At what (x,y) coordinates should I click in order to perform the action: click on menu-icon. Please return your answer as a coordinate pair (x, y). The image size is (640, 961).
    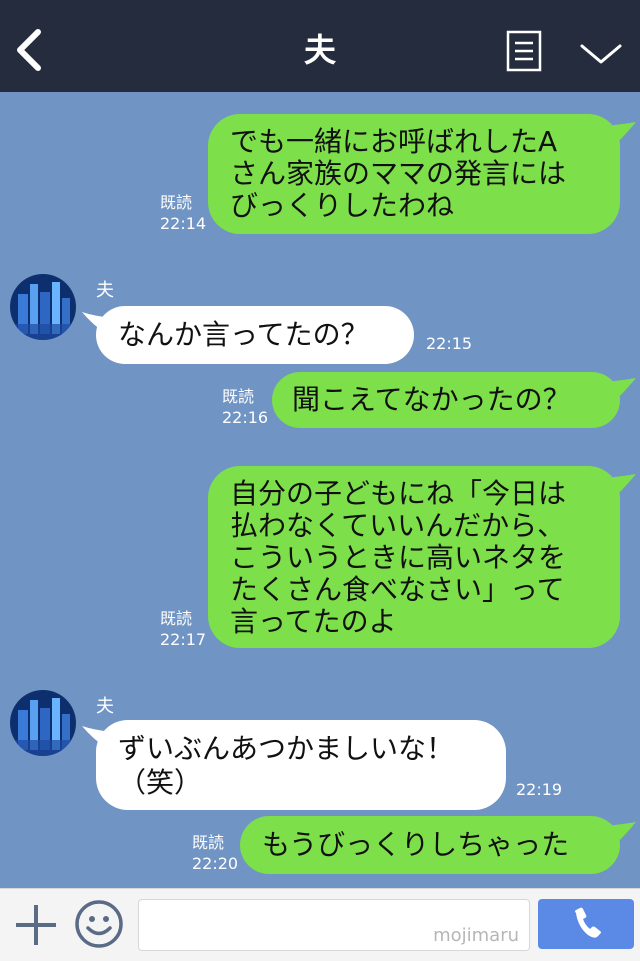
    Looking at the image, I should click on (524, 51).